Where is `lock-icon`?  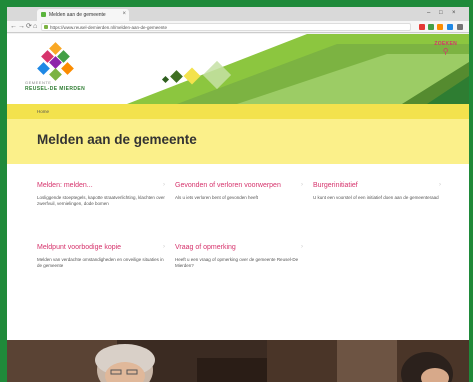 lock-icon is located at coordinates (46, 27).